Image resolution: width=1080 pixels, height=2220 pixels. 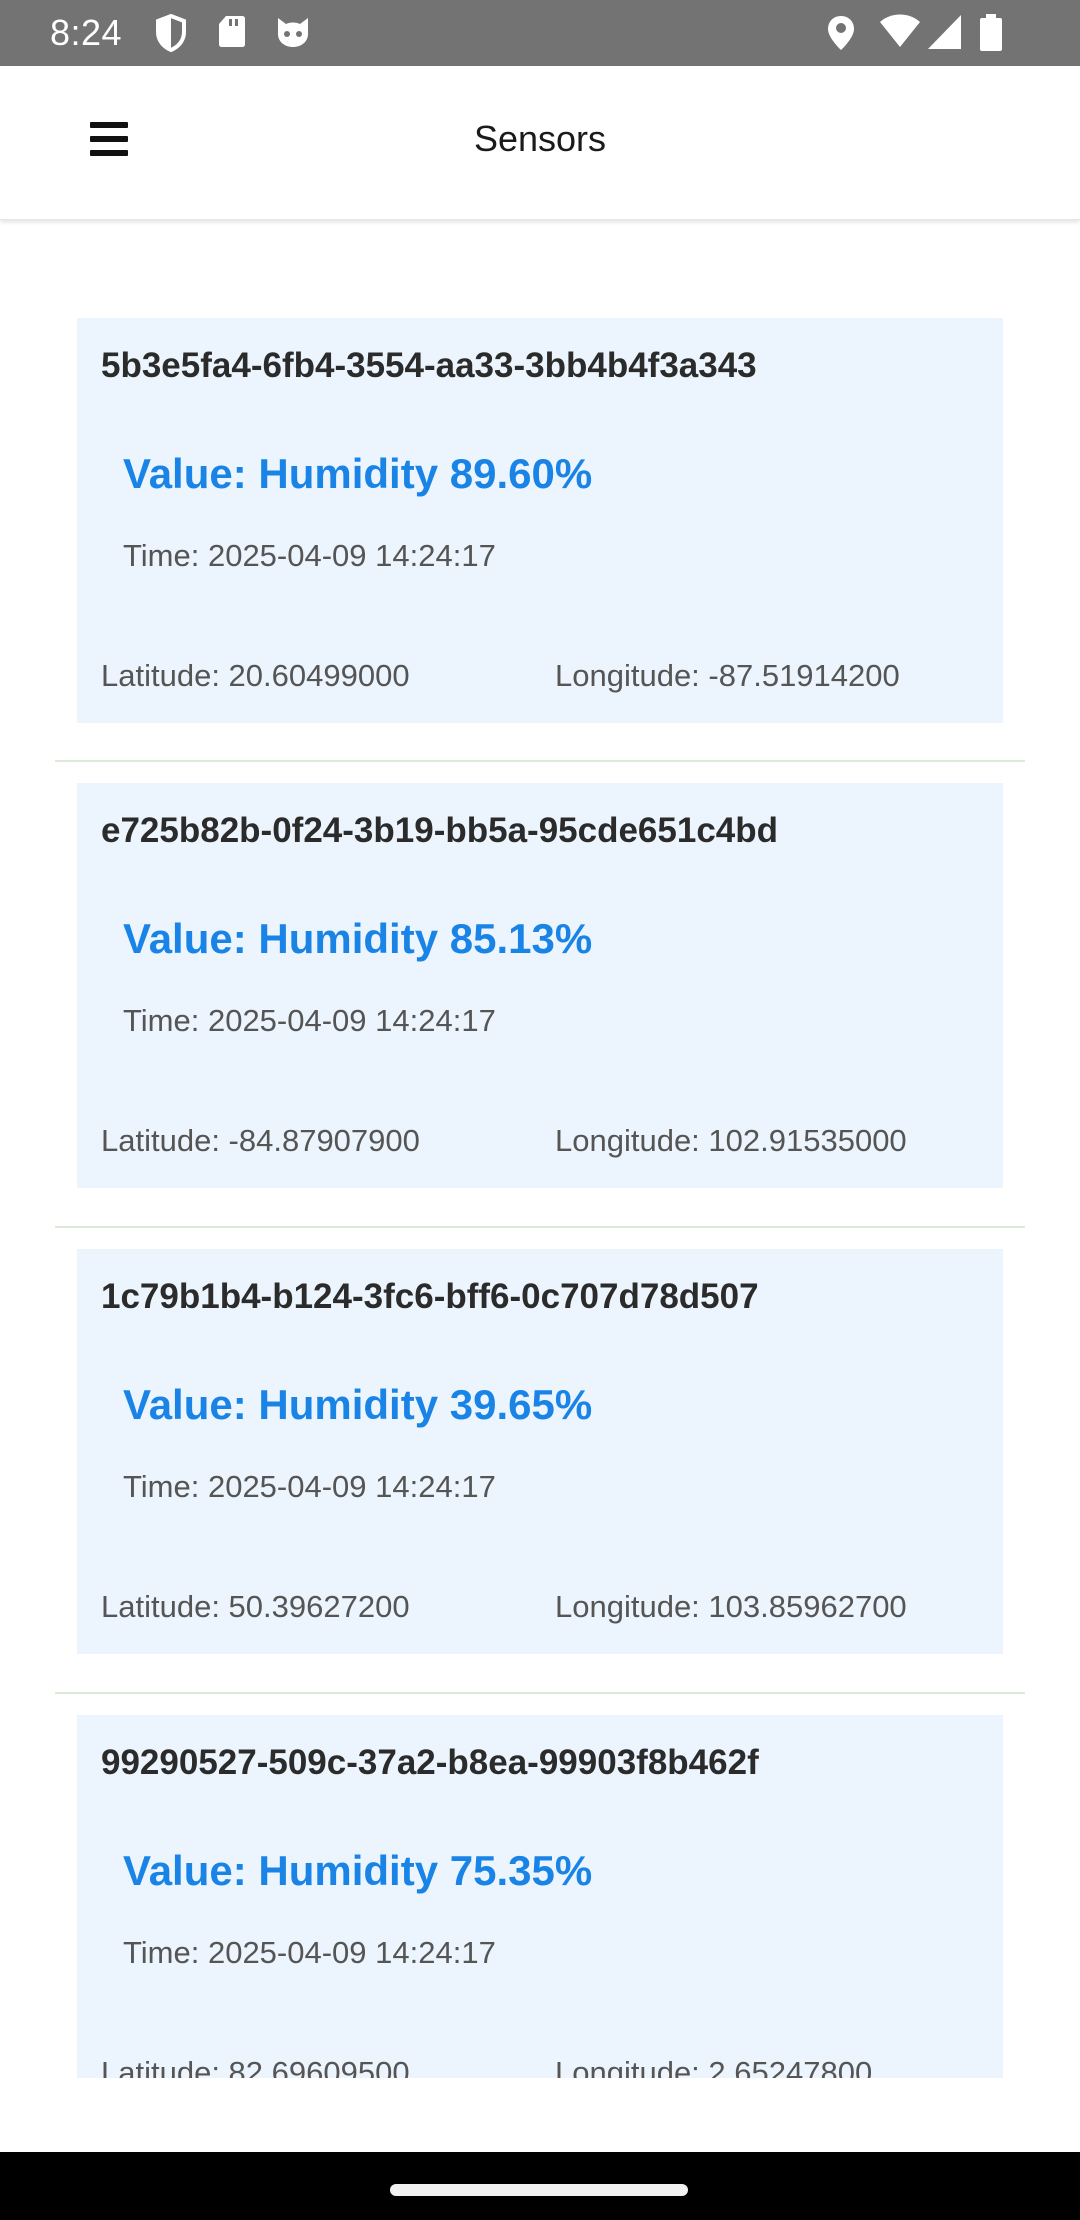 What do you see at coordinates (358, 1404) in the screenshot?
I see `sensor-value: Value: Humidity 39.65%` at bounding box center [358, 1404].